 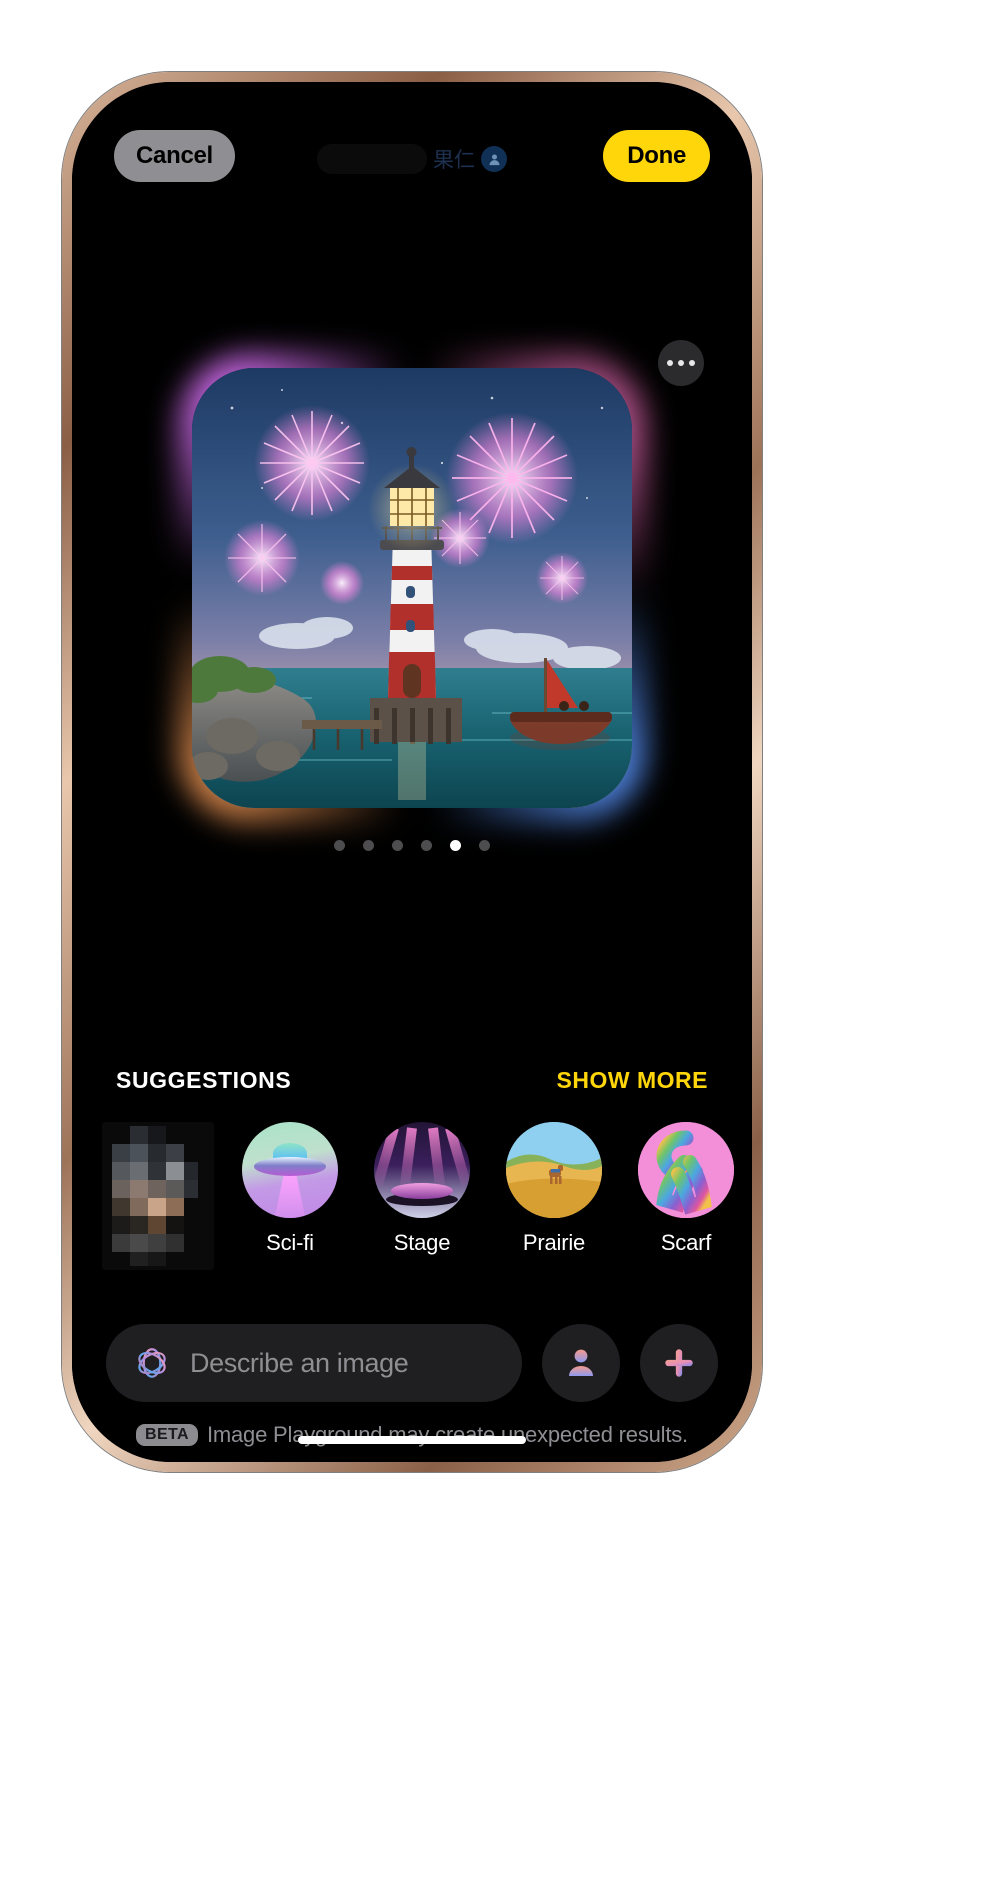 I want to click on prairie-art, so click(x=554, y=1170).